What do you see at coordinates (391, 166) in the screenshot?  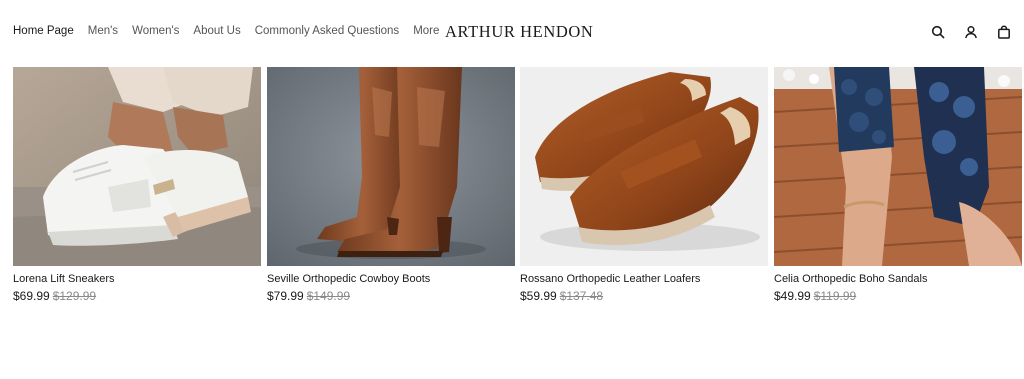 I see `product-image-cowboy-boots` at bounding box center [391, 166].